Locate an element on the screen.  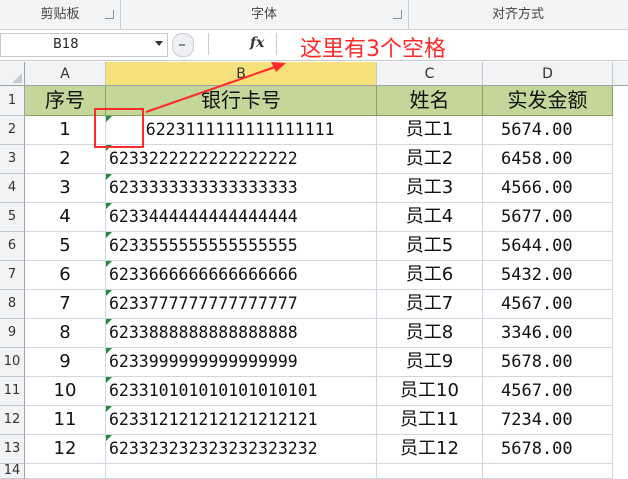
seq-cell: 3 is located at coordinates (65, 188).